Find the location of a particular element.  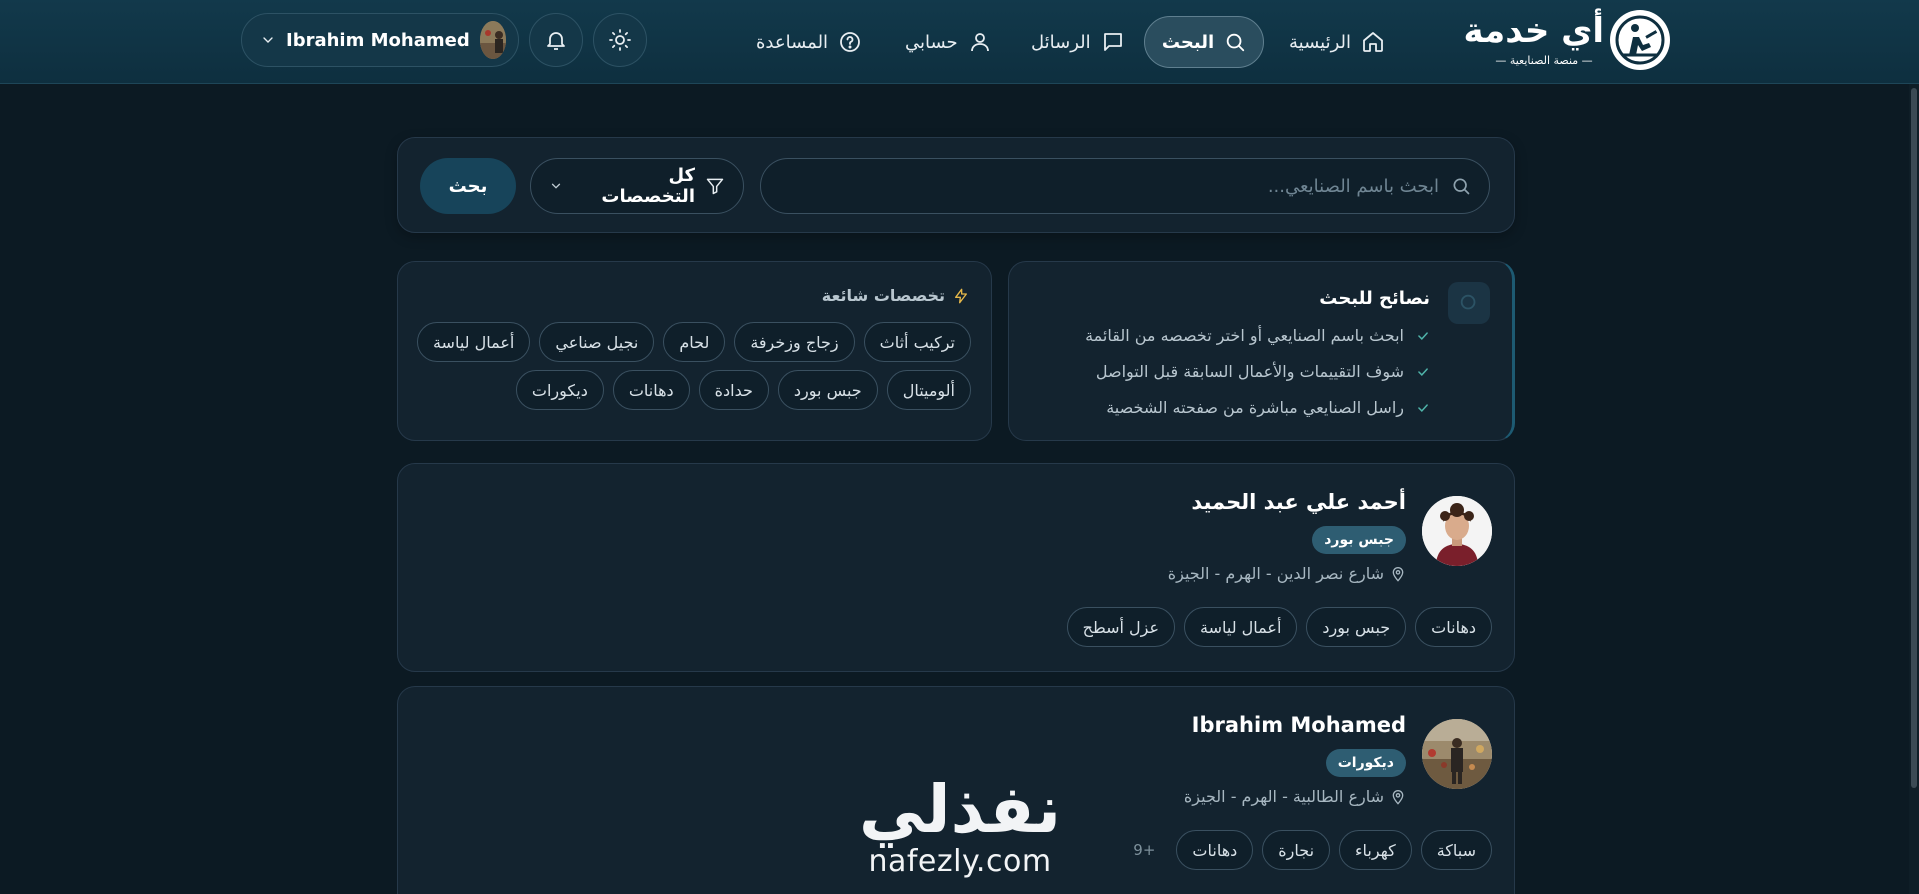

nav-messages: الرسائل is located at coordinates (1078, 42).